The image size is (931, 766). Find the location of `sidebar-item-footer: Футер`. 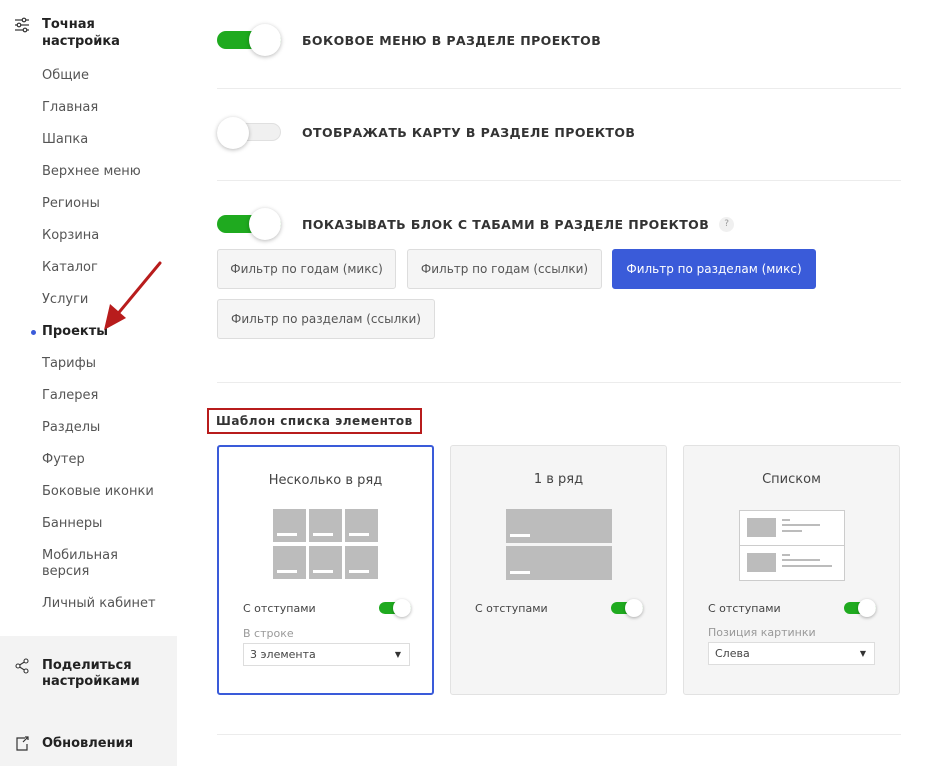

sidebar-item-footer: Футер is located at coordinates (88, 460).